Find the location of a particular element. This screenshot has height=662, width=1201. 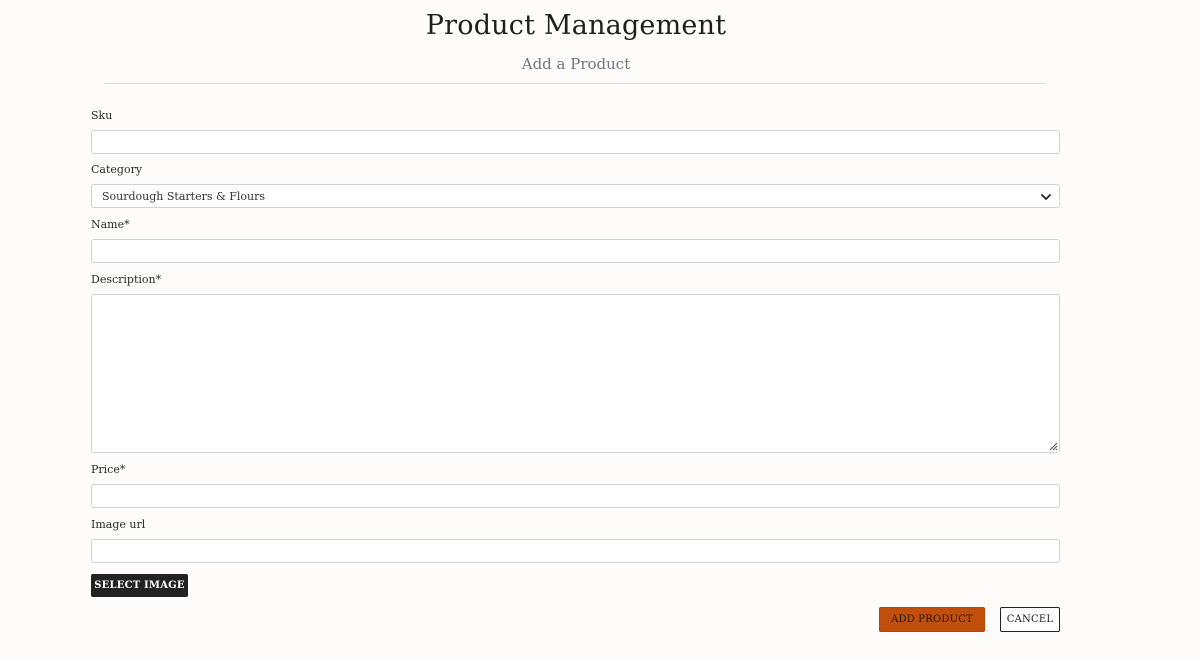

add-product-button: ADD PRODUCT is located at coordinates (932, 619).